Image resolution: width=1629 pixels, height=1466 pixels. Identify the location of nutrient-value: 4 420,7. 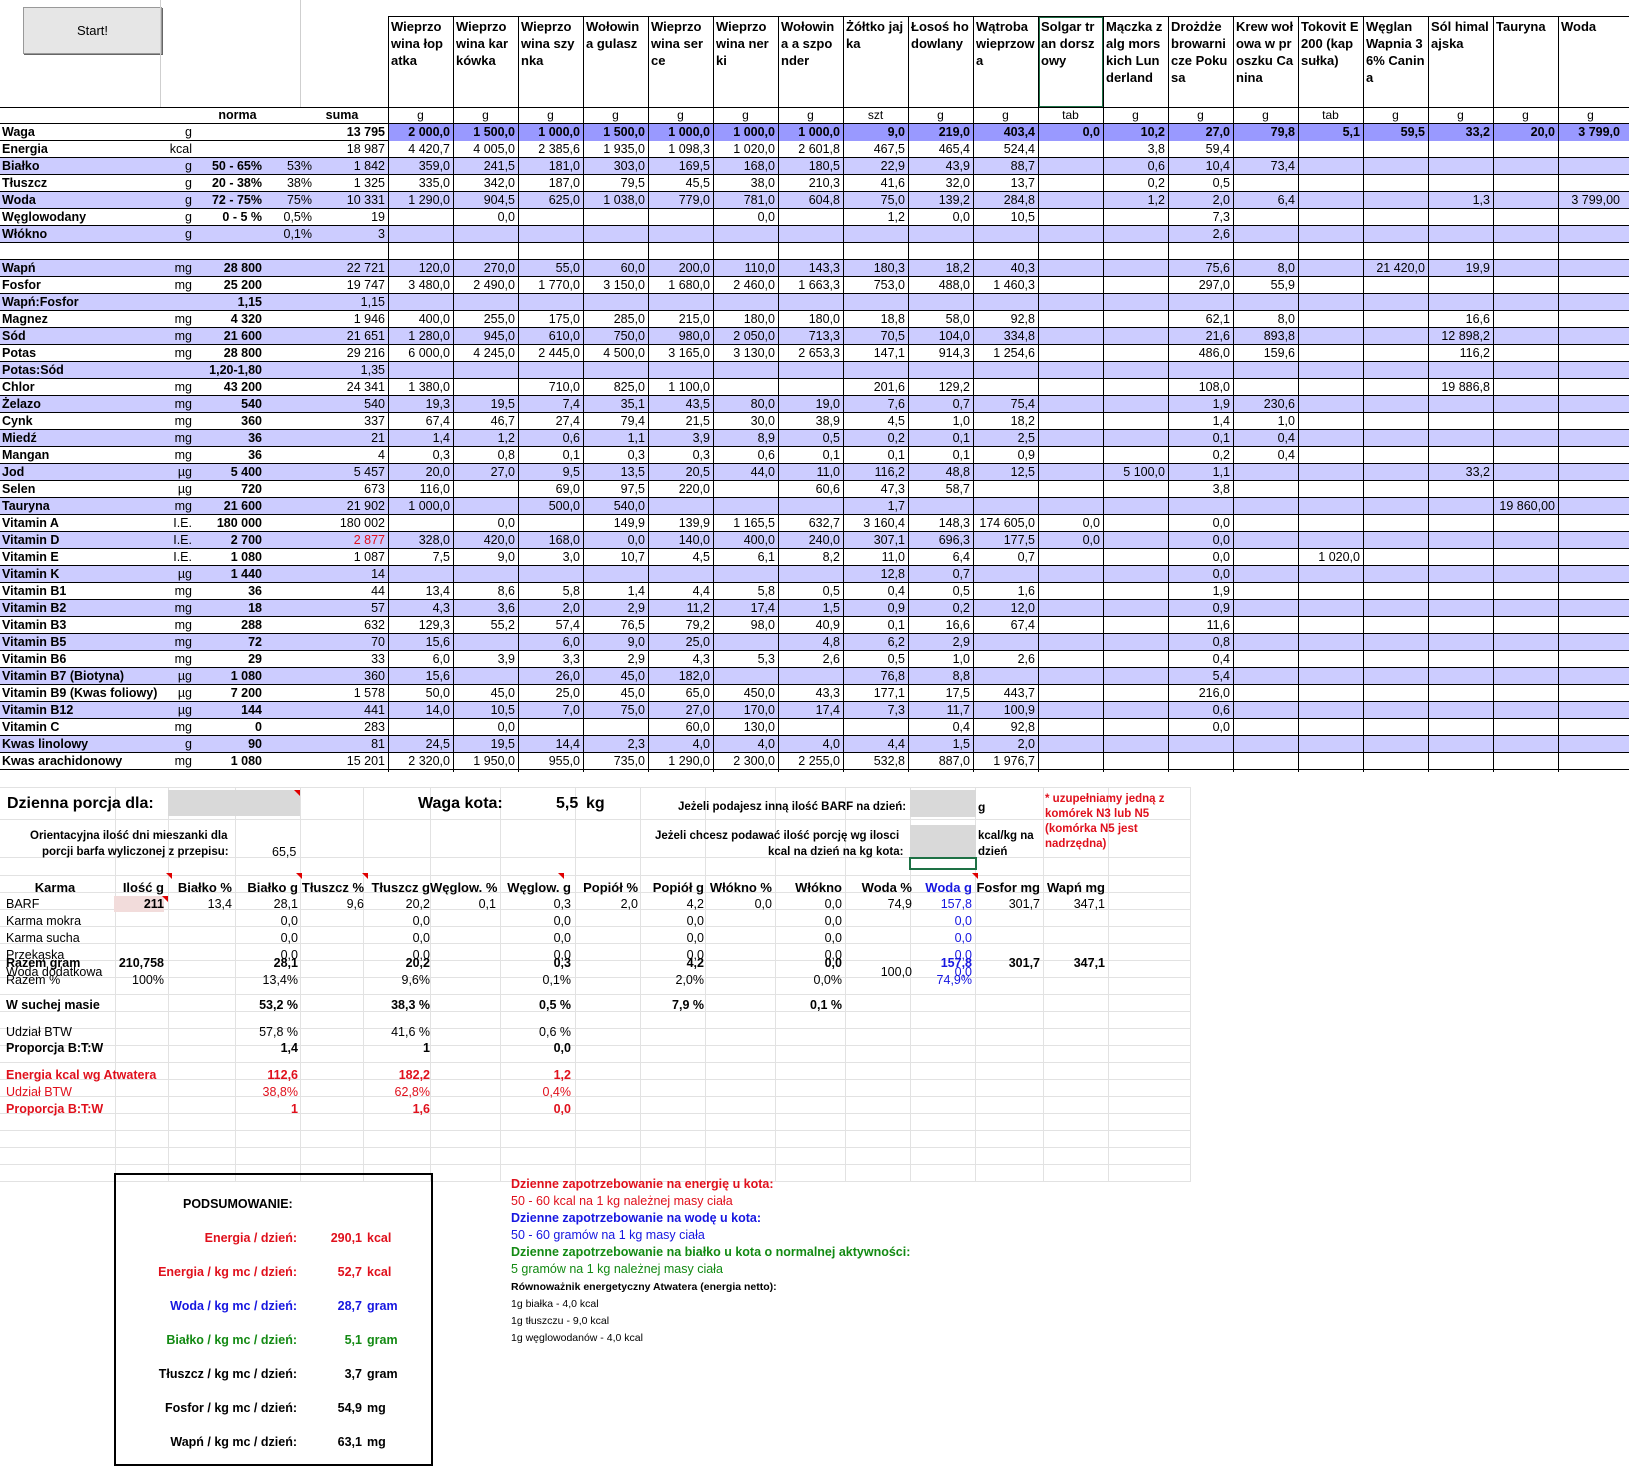
(420, 149).